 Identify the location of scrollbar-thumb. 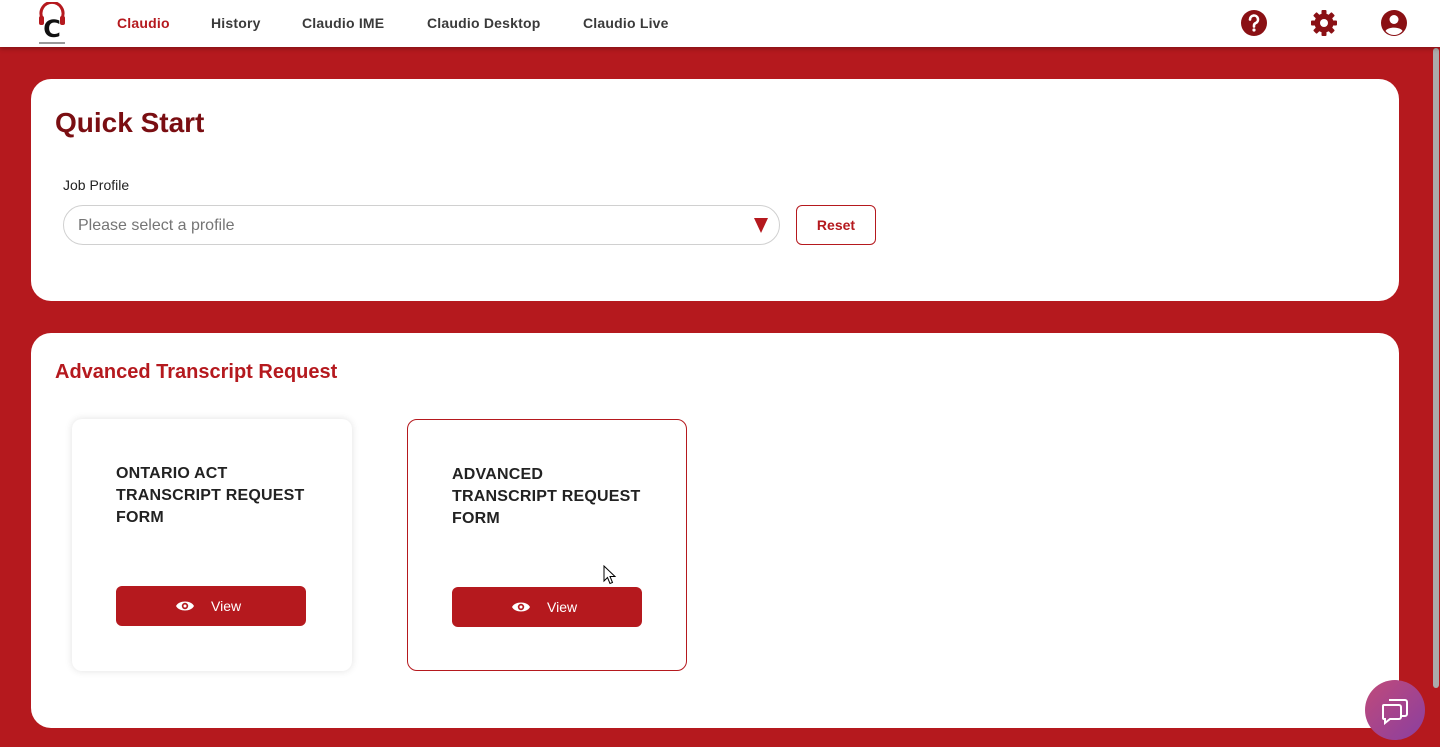
(1436, 368).